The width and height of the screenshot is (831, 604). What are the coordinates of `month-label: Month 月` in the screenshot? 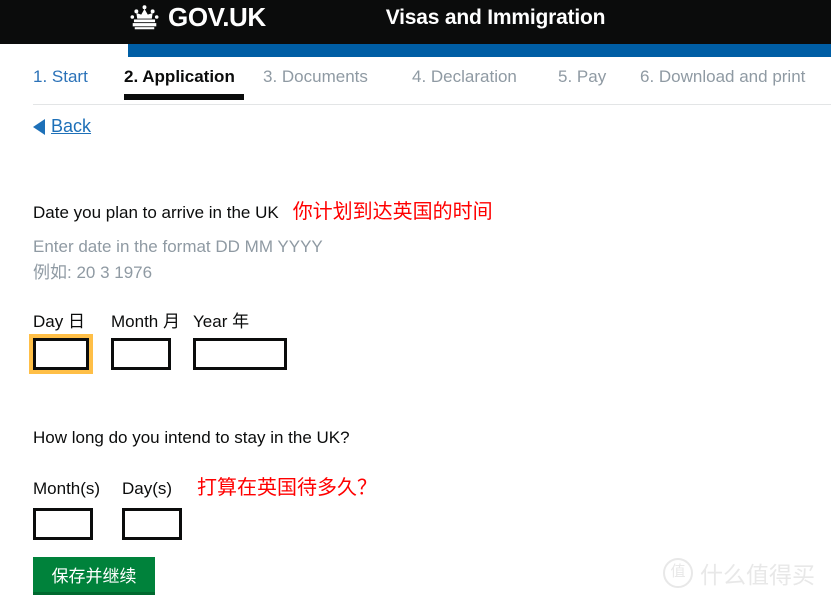 It's located at (145, 321).